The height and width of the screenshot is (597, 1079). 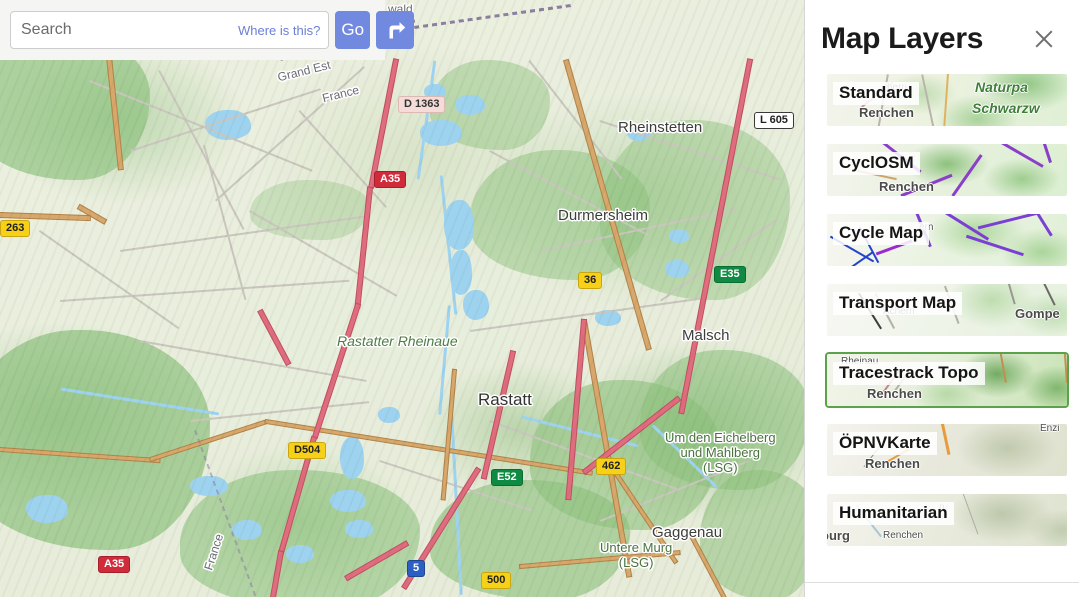 I want to click on thumb-caption: Schwarzw, so click(x=1006, y=108).